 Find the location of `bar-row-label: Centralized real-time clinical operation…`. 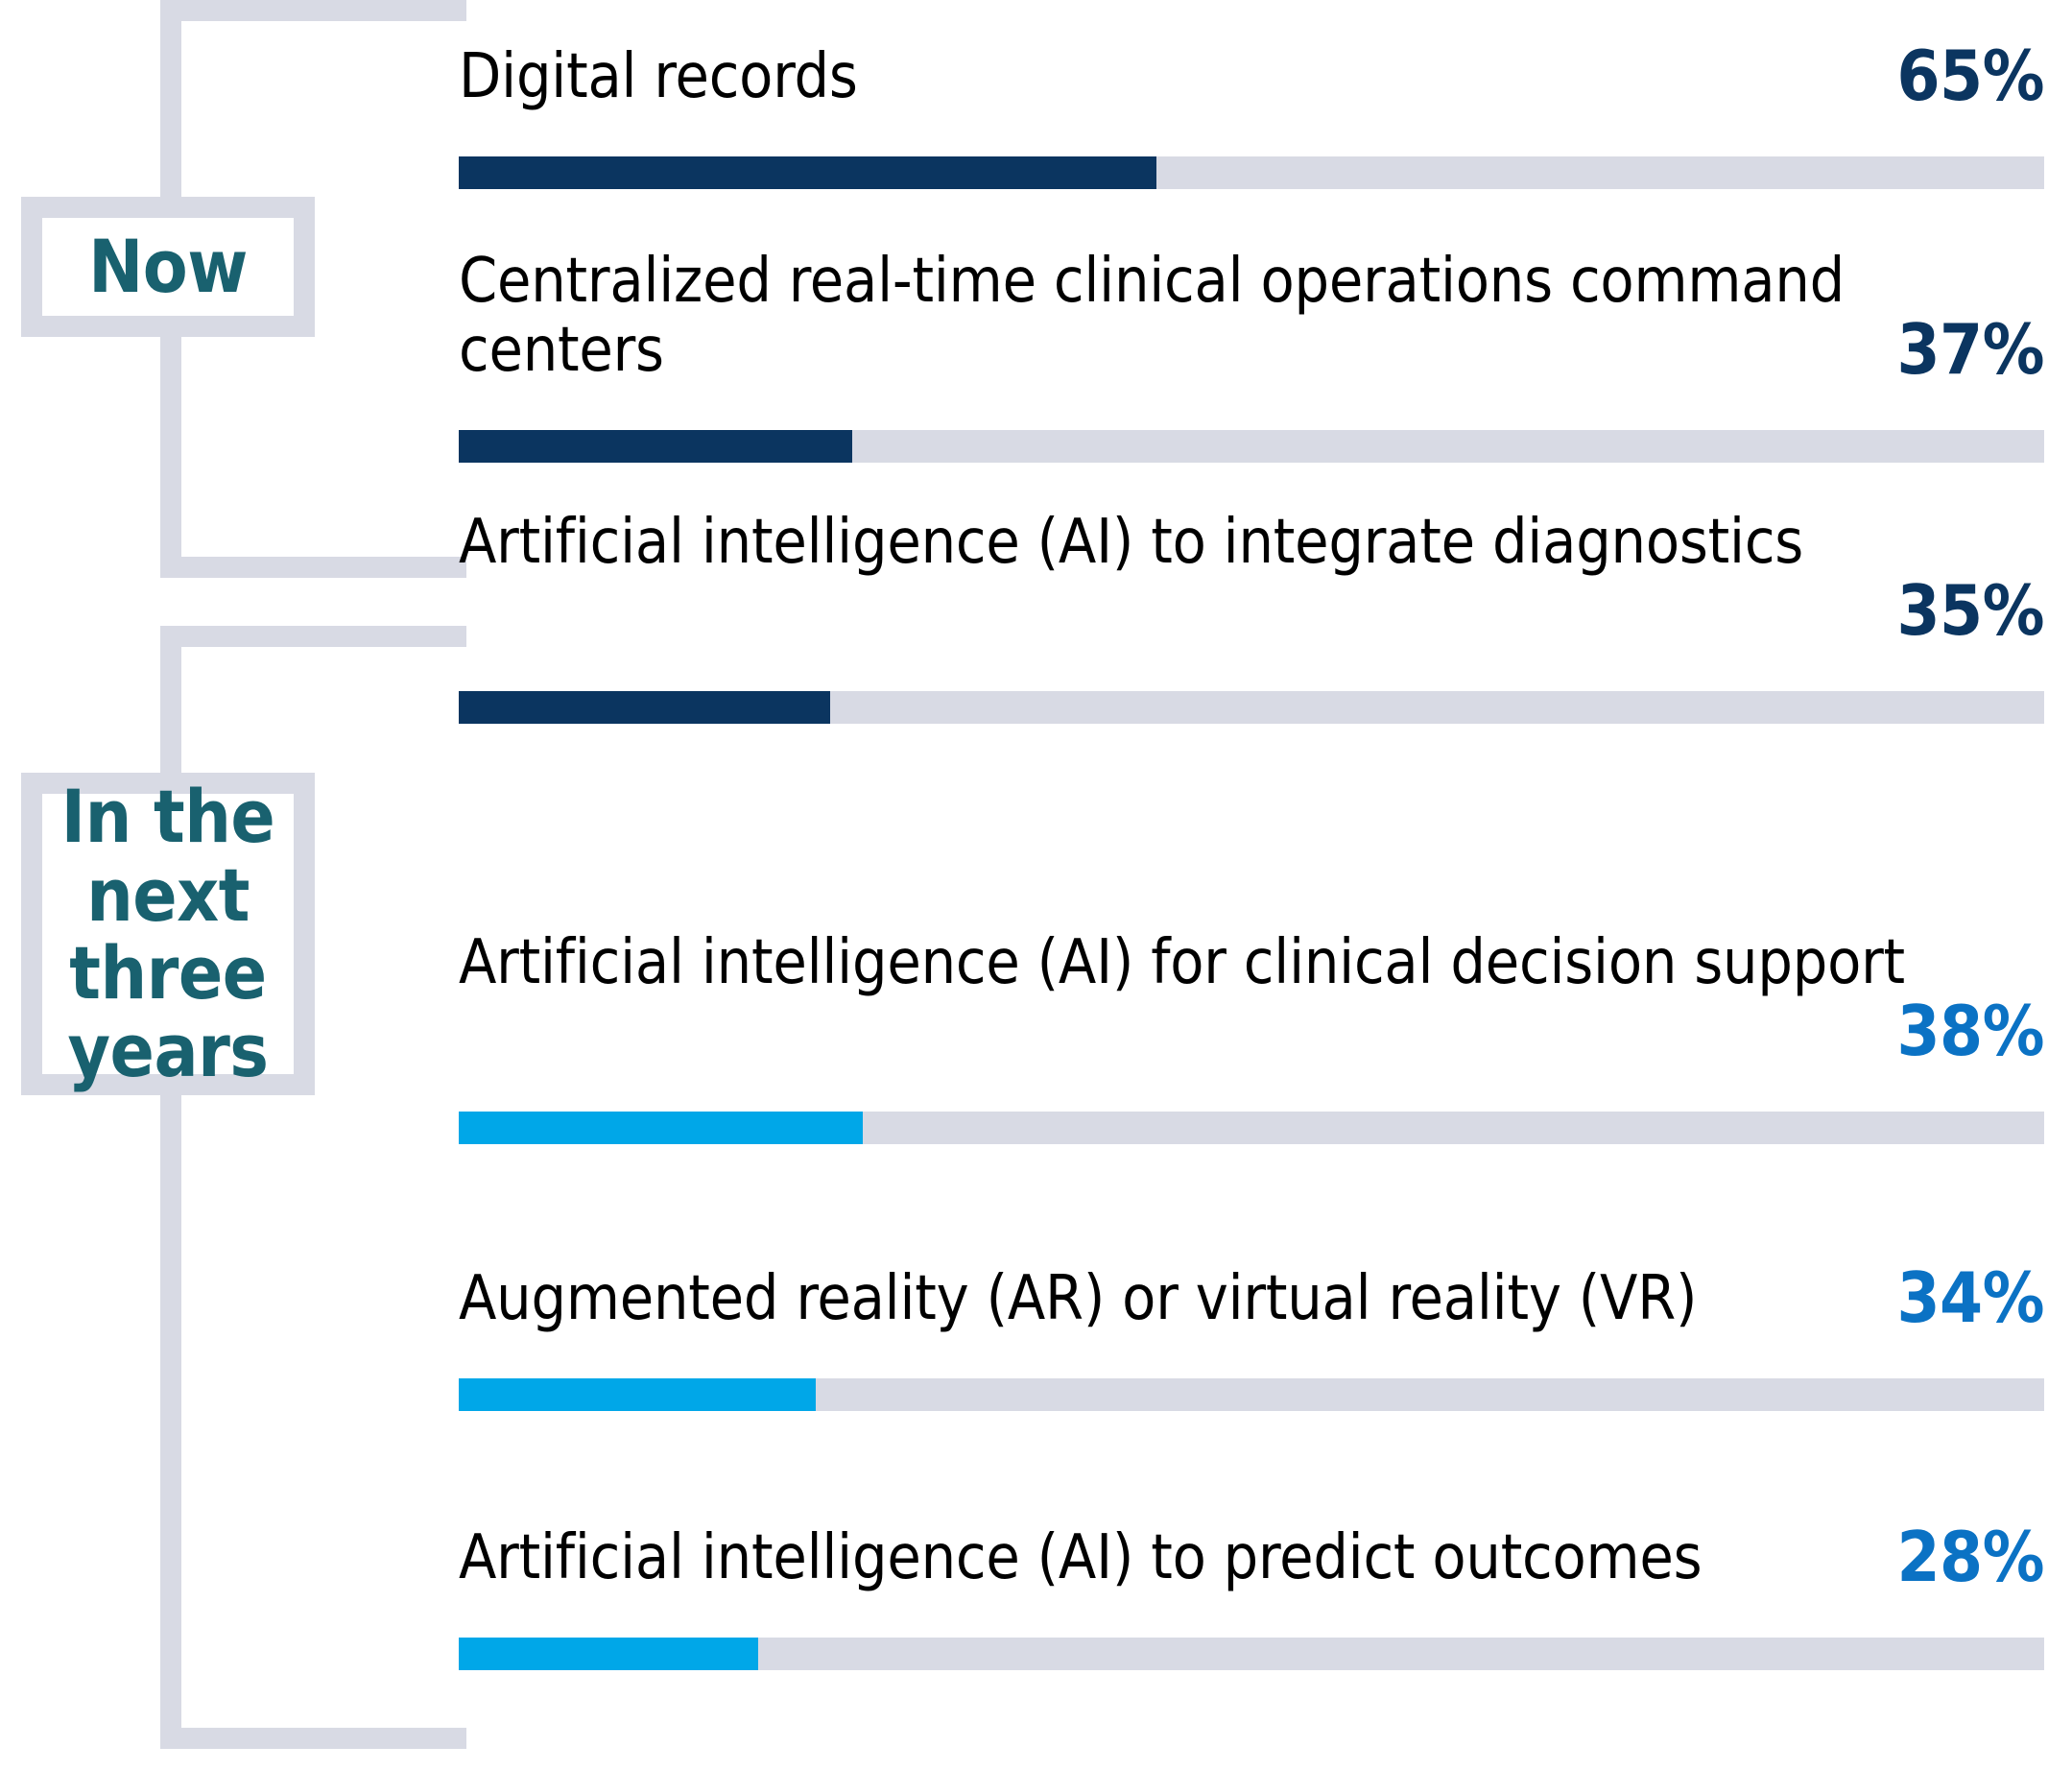

bar-row-label: Centralized real-time clinical operation… is located at coordinates (1152, 316).